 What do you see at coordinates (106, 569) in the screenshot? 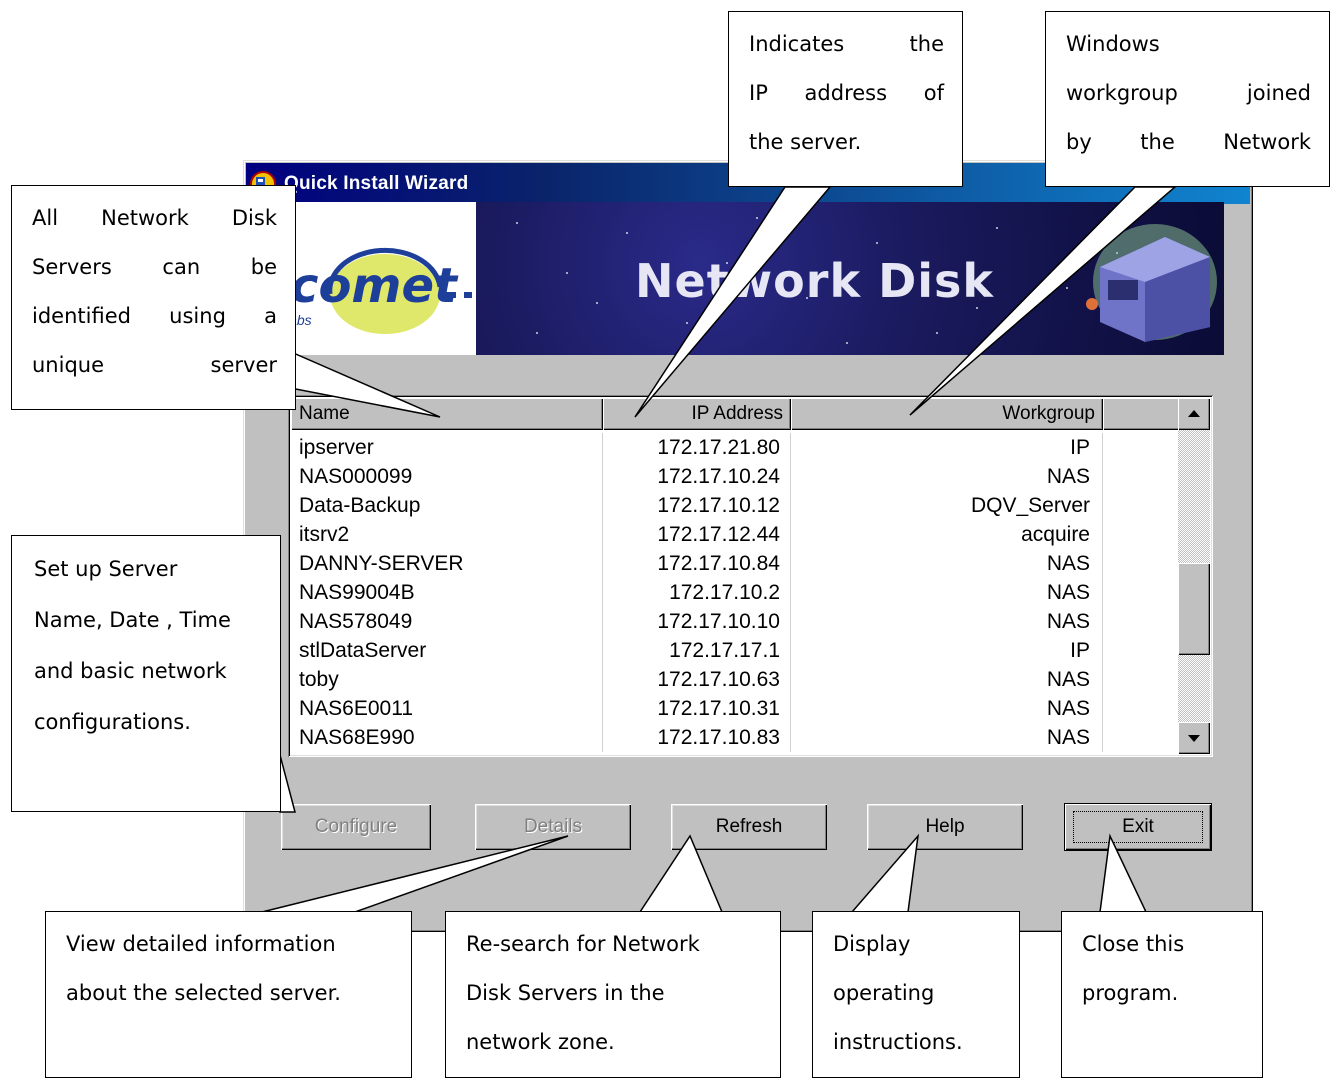
I see `callout-configure-line-1: Set up Server` at bounding box center [106, 569].